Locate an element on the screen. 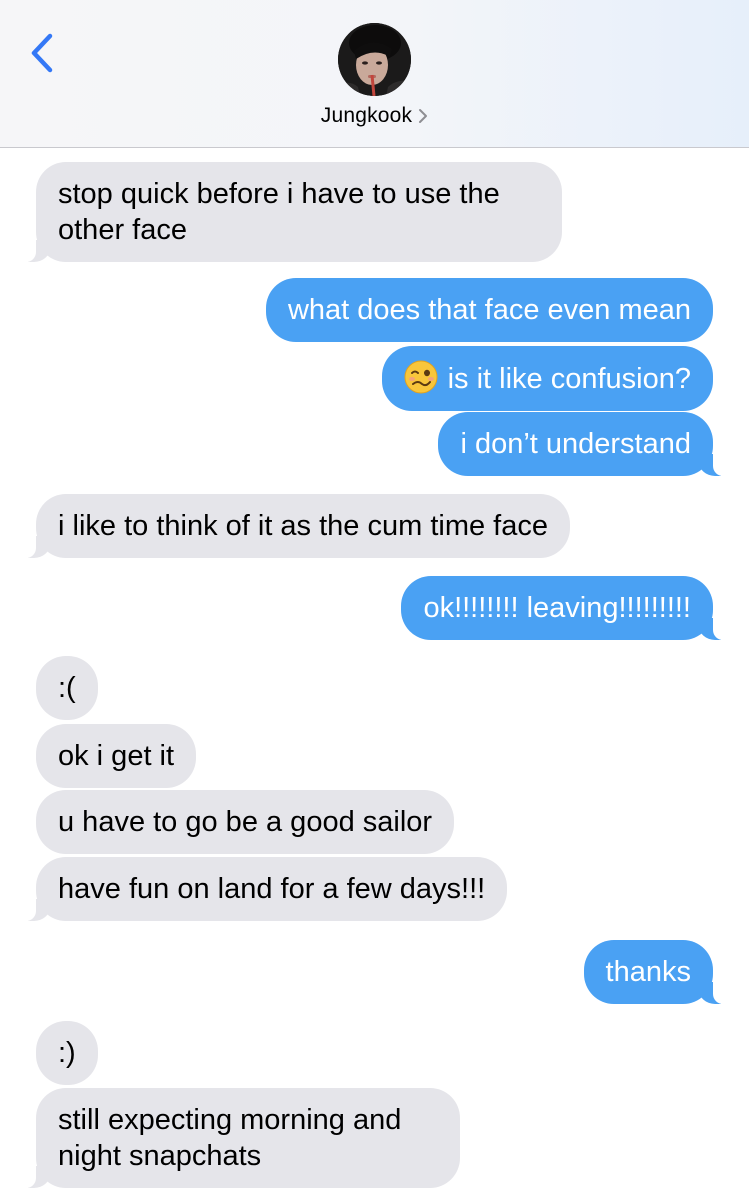  message-text: thanks is located at coordinates (648, 972).